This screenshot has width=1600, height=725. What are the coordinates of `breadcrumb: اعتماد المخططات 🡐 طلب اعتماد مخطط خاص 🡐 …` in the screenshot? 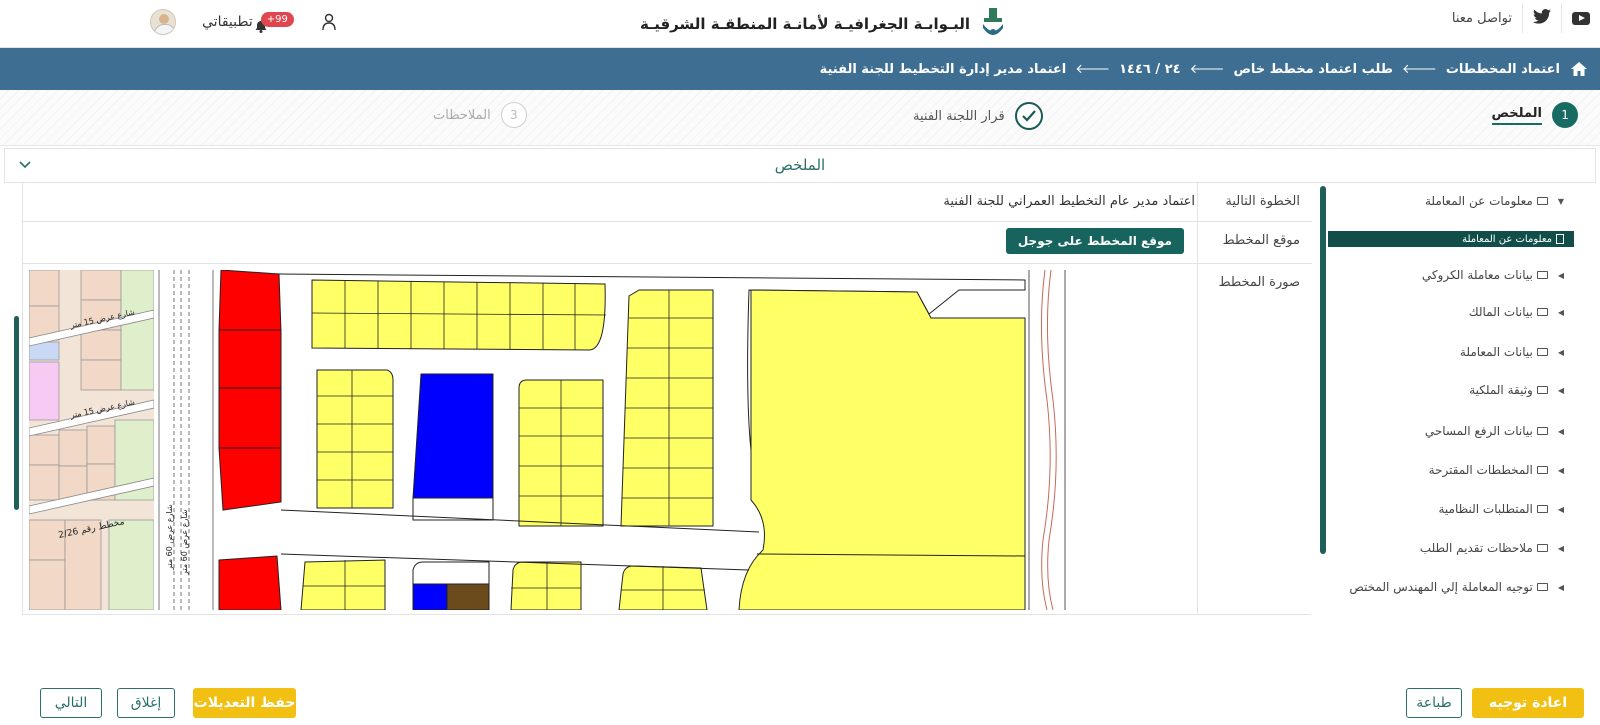 It's located at (800, 69).